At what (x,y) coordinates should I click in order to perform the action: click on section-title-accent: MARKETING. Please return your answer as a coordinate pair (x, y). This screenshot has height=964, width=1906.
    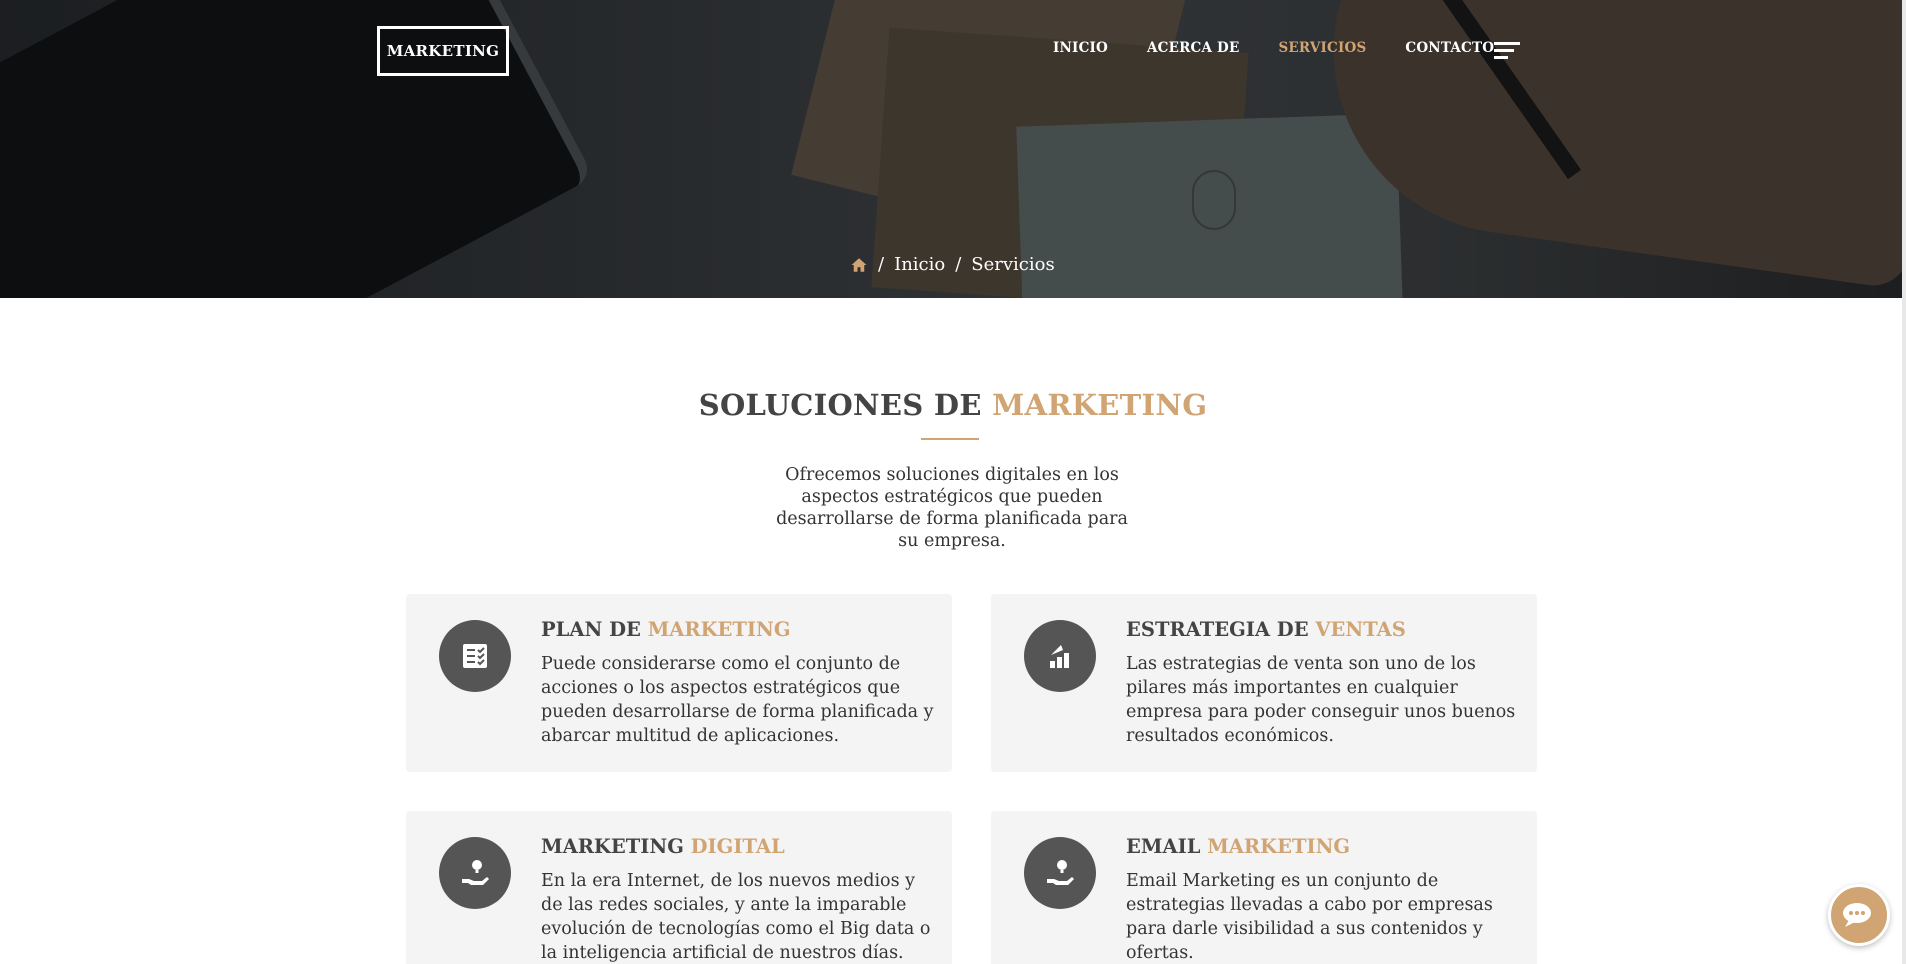
    Looking at the image, I should click on (1100, 405).